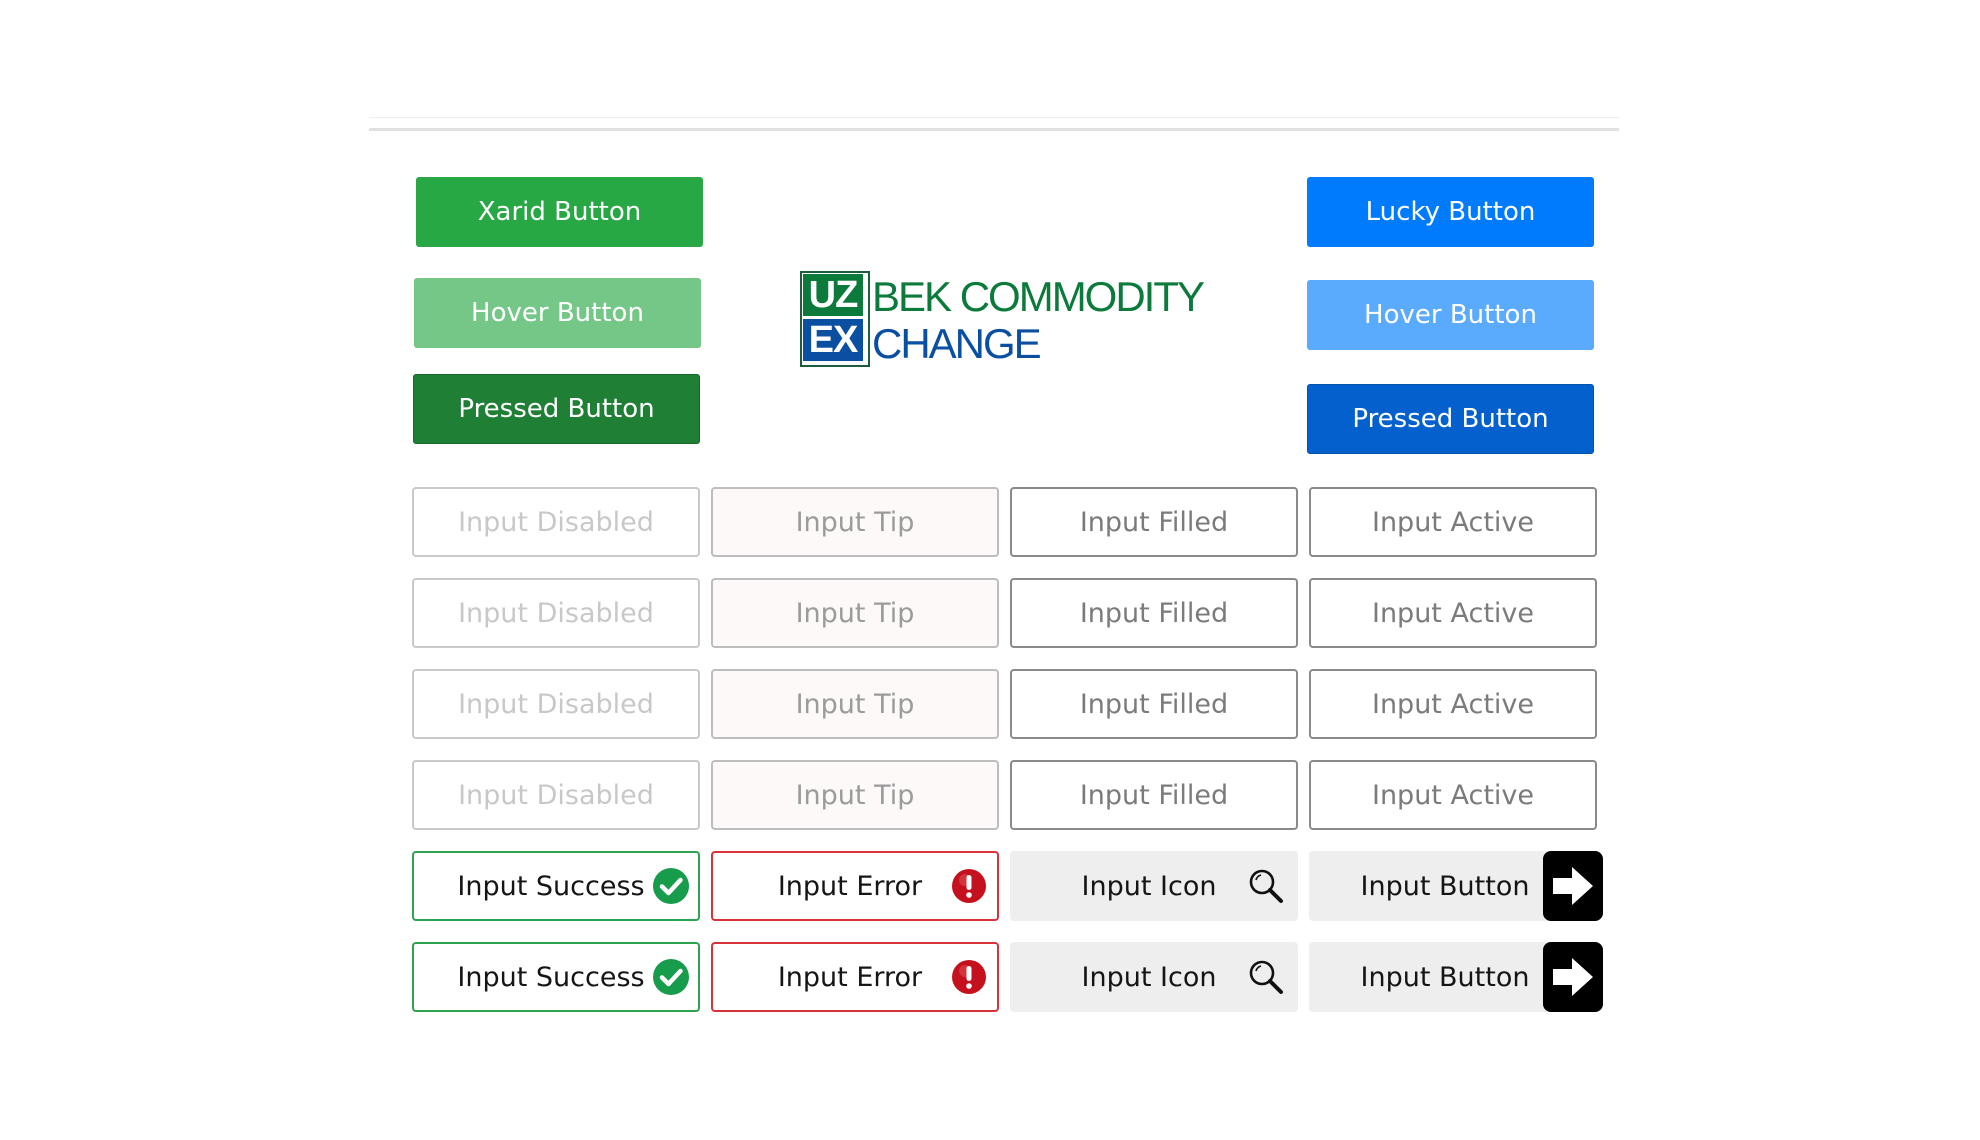  What do you see at coordinates (1450, 212) in the screenshot?
I see `lucky-button: Lucky Button` at bounding box center [1450, 212].